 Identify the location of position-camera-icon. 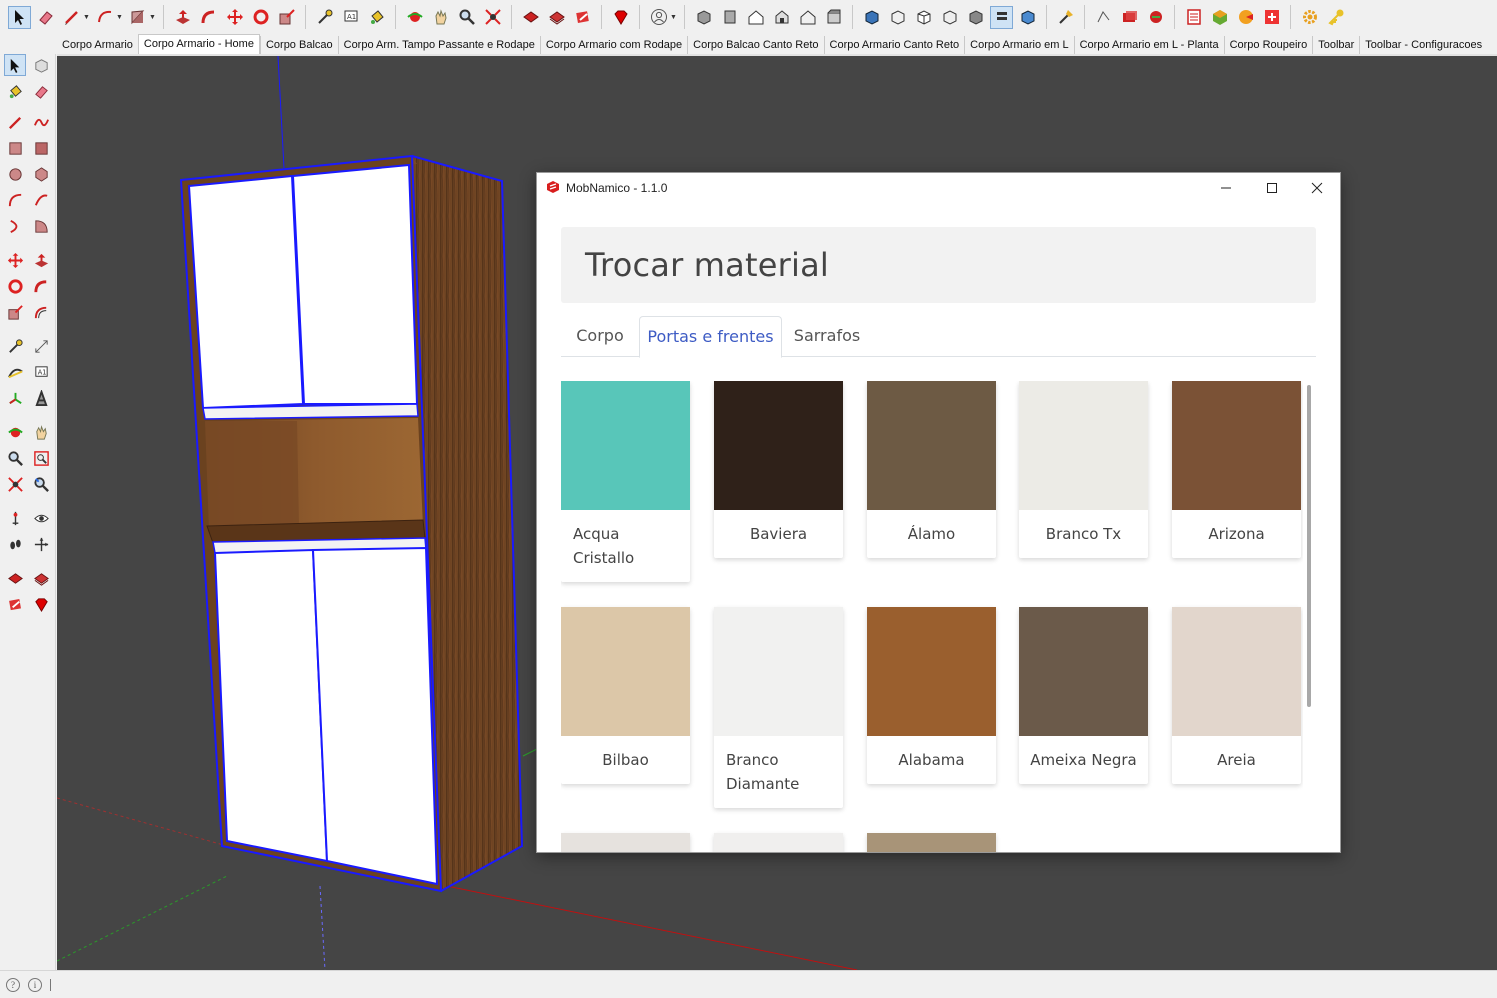
(15, 518).